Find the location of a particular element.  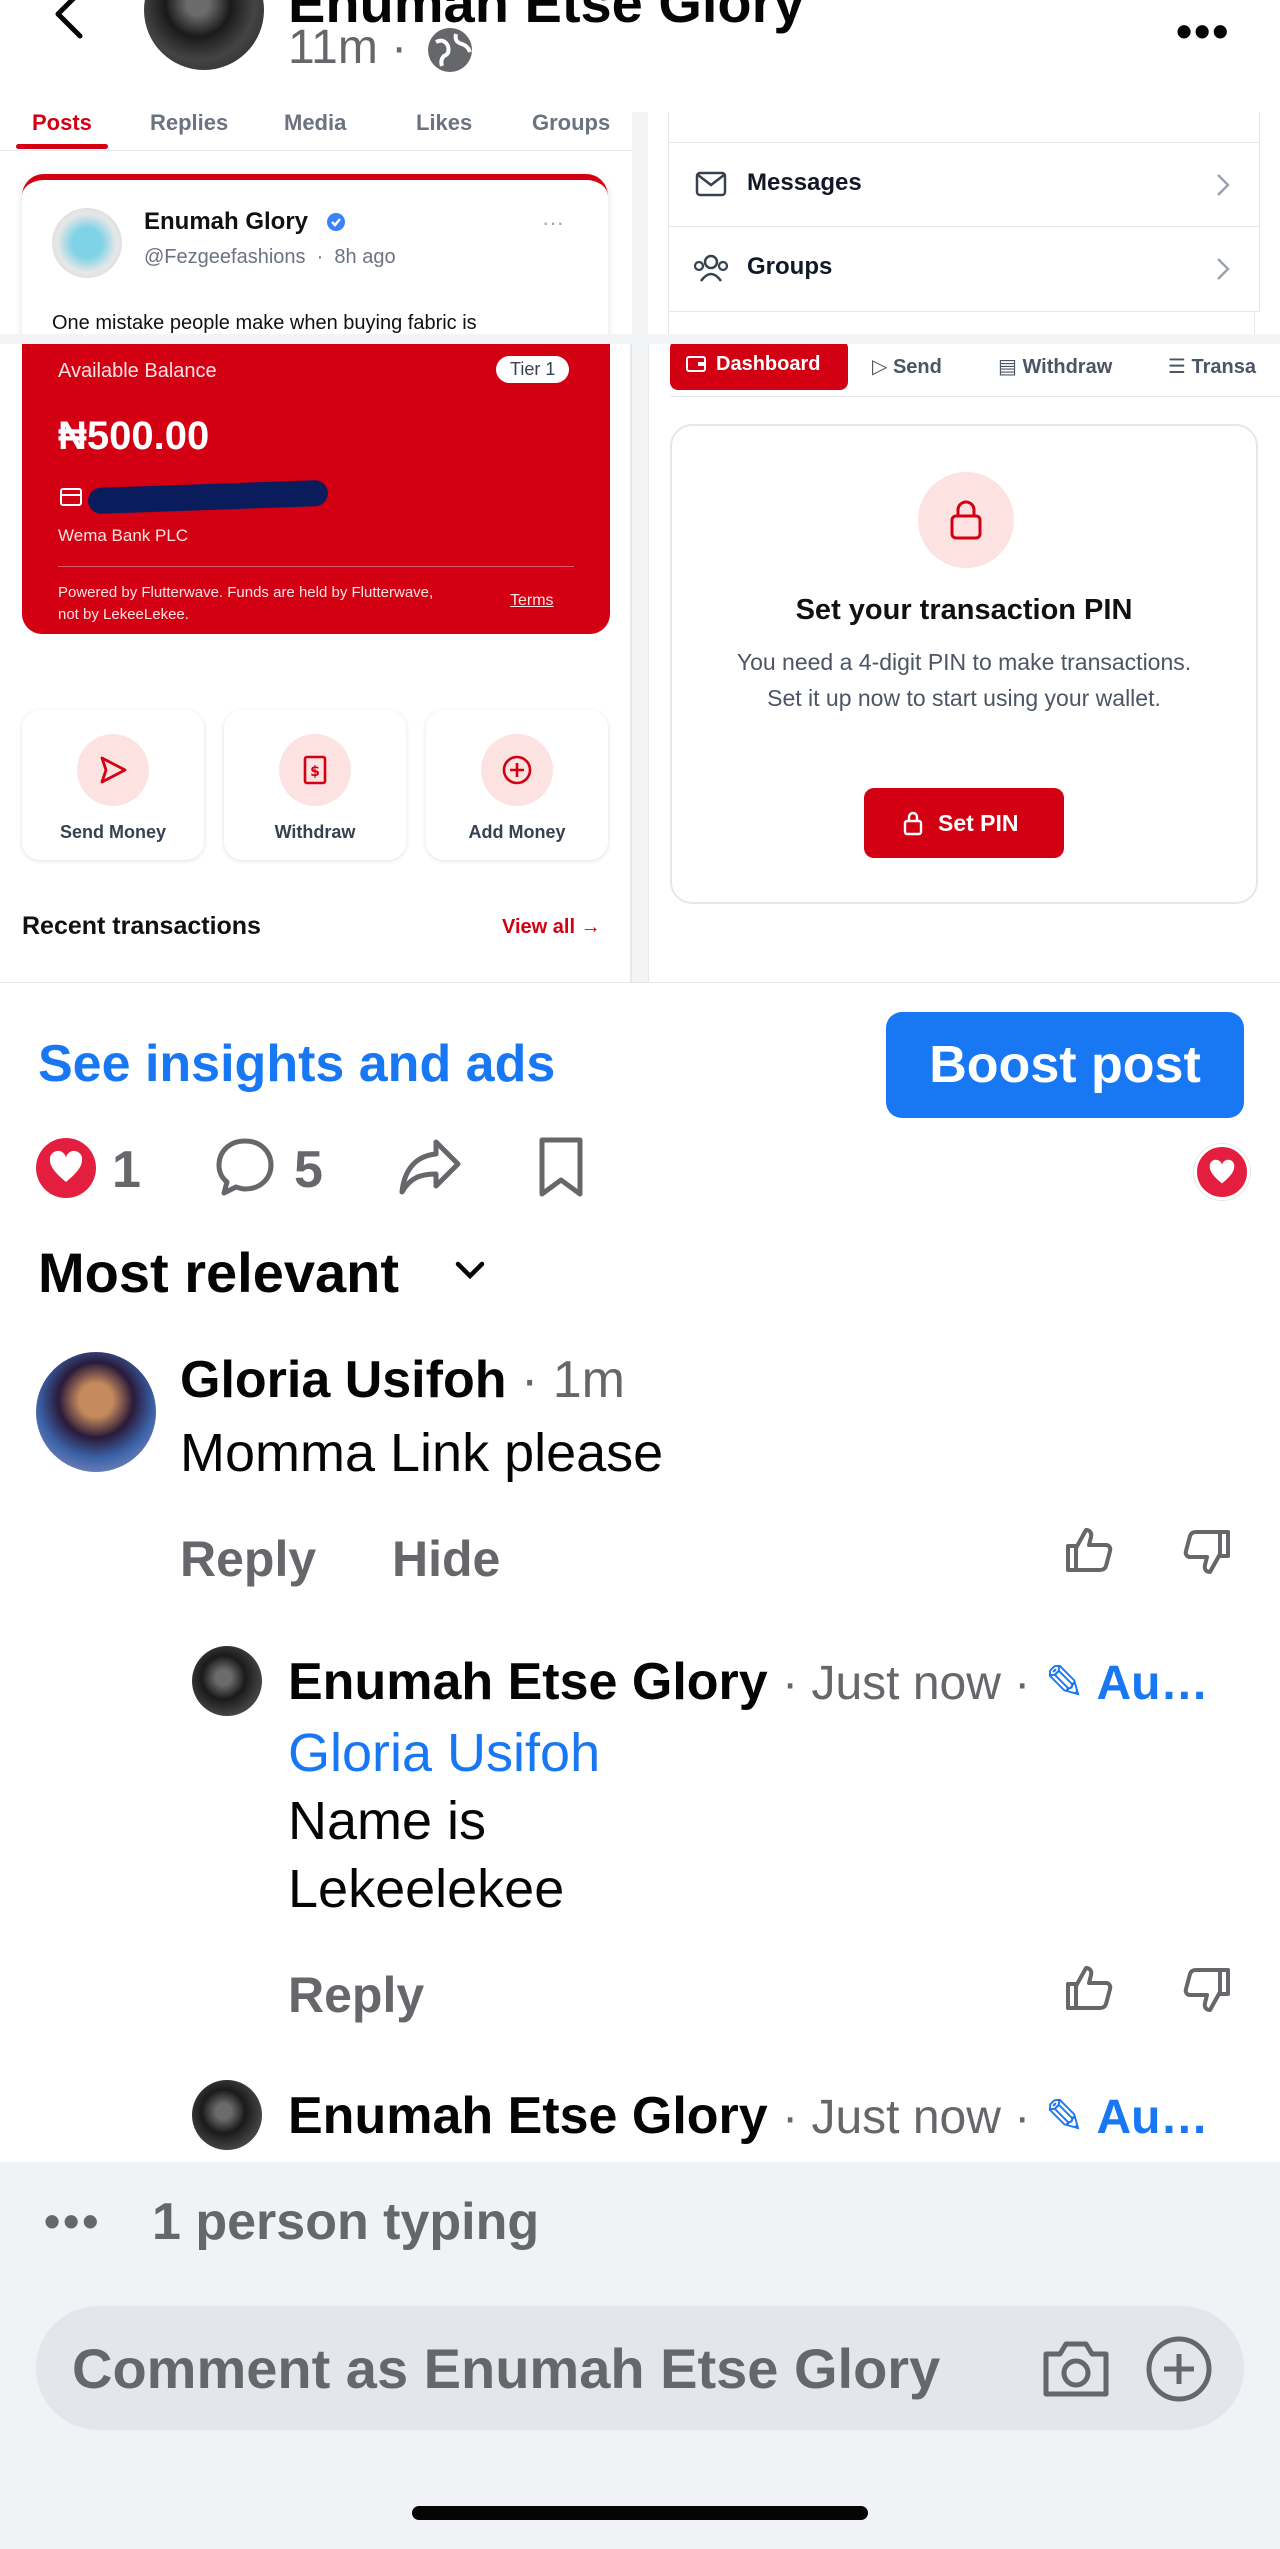

mail-icon is located at coordinates (711, 184).